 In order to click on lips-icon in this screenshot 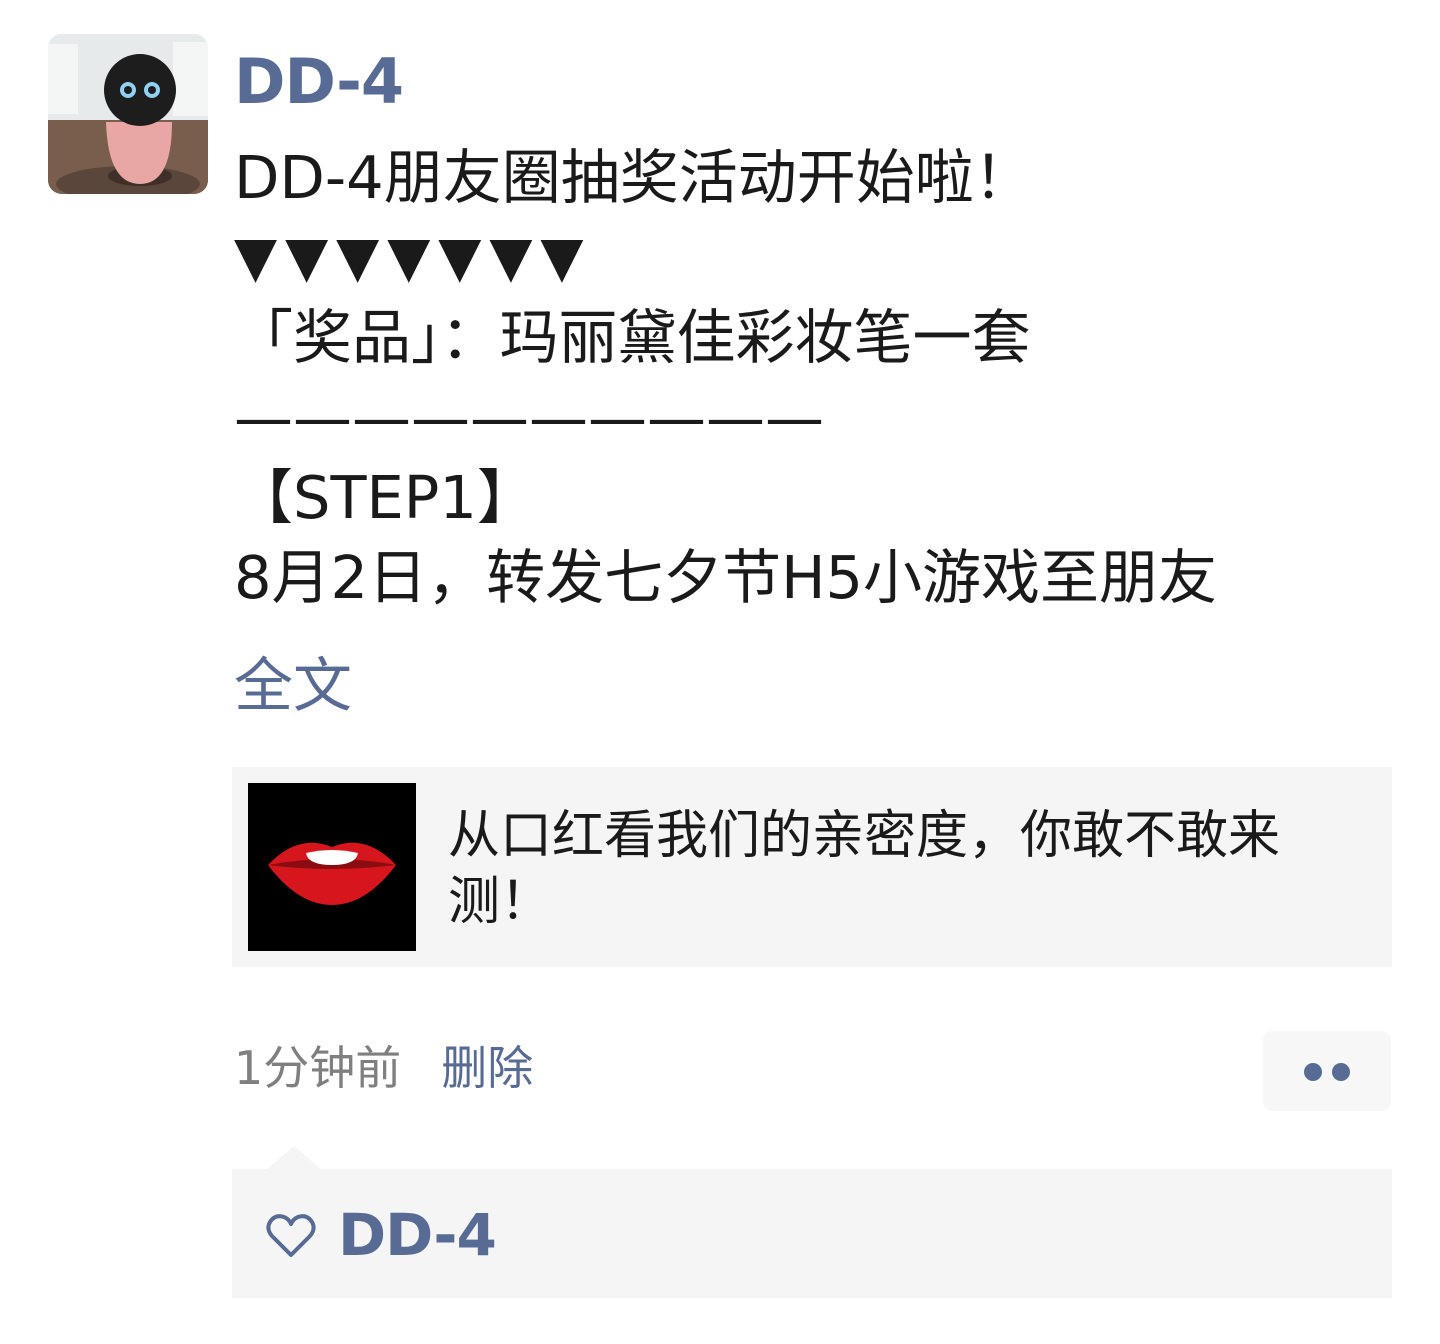, I will do `click(332, 867)`.